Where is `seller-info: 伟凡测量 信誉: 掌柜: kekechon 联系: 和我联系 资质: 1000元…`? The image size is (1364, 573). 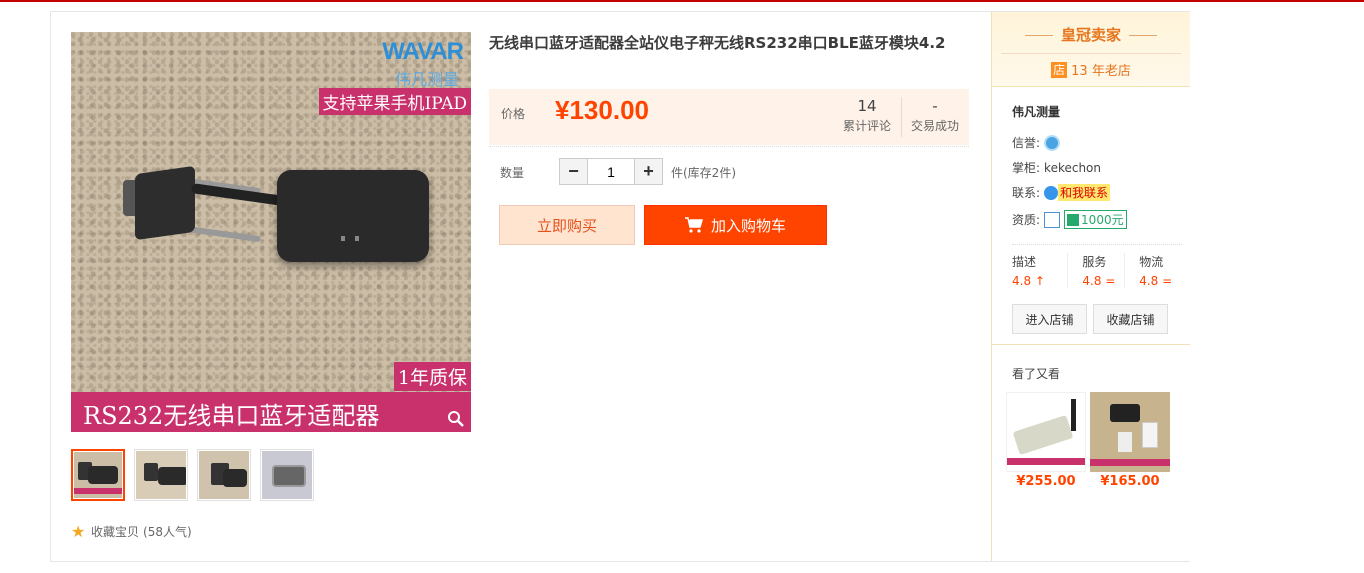 seller-info: 伟凡测量 信誉: 掌柜: kekechon 联系: 和我联系 资质: 1000元… is located at coordinates (1091, 216).